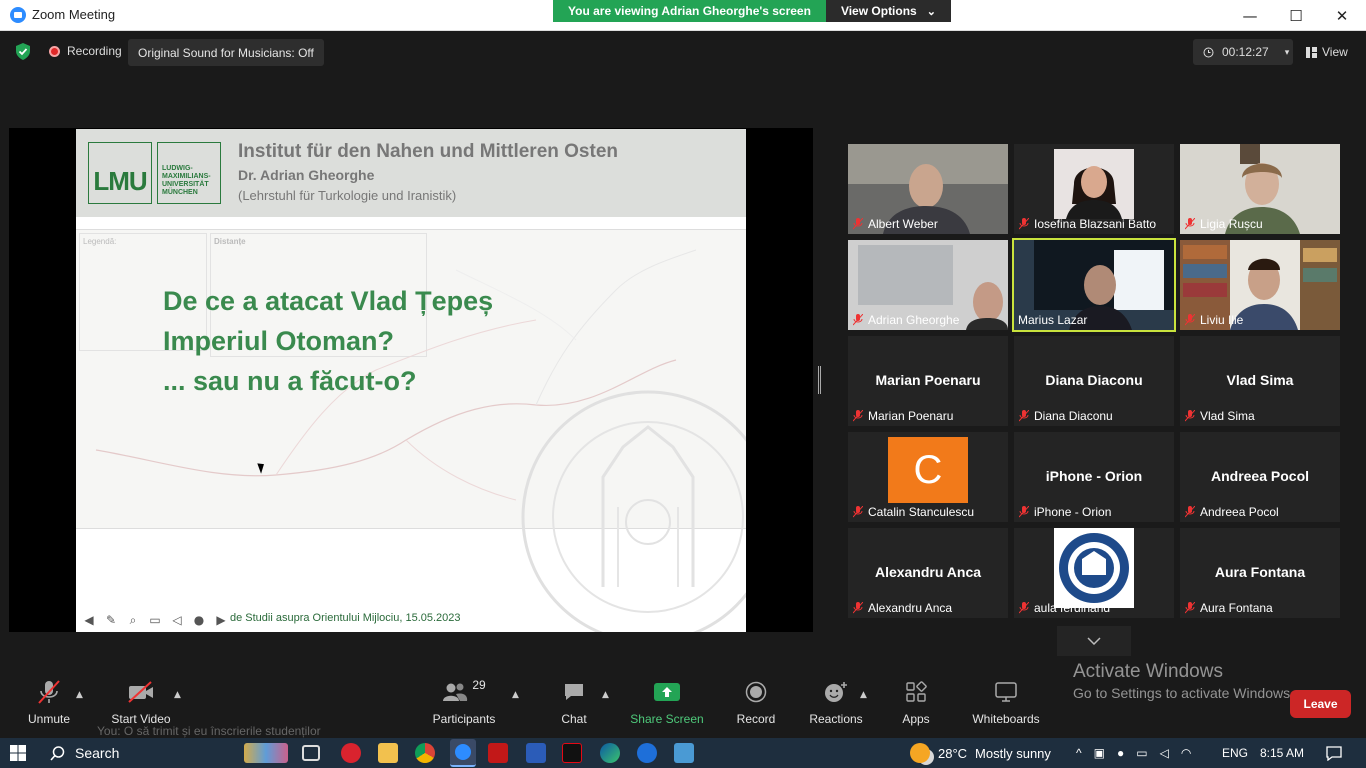  What do you see at coordinates (498, 753) in the screenshot?
I see `acrobat-icon` at bounding box center [498, 753].